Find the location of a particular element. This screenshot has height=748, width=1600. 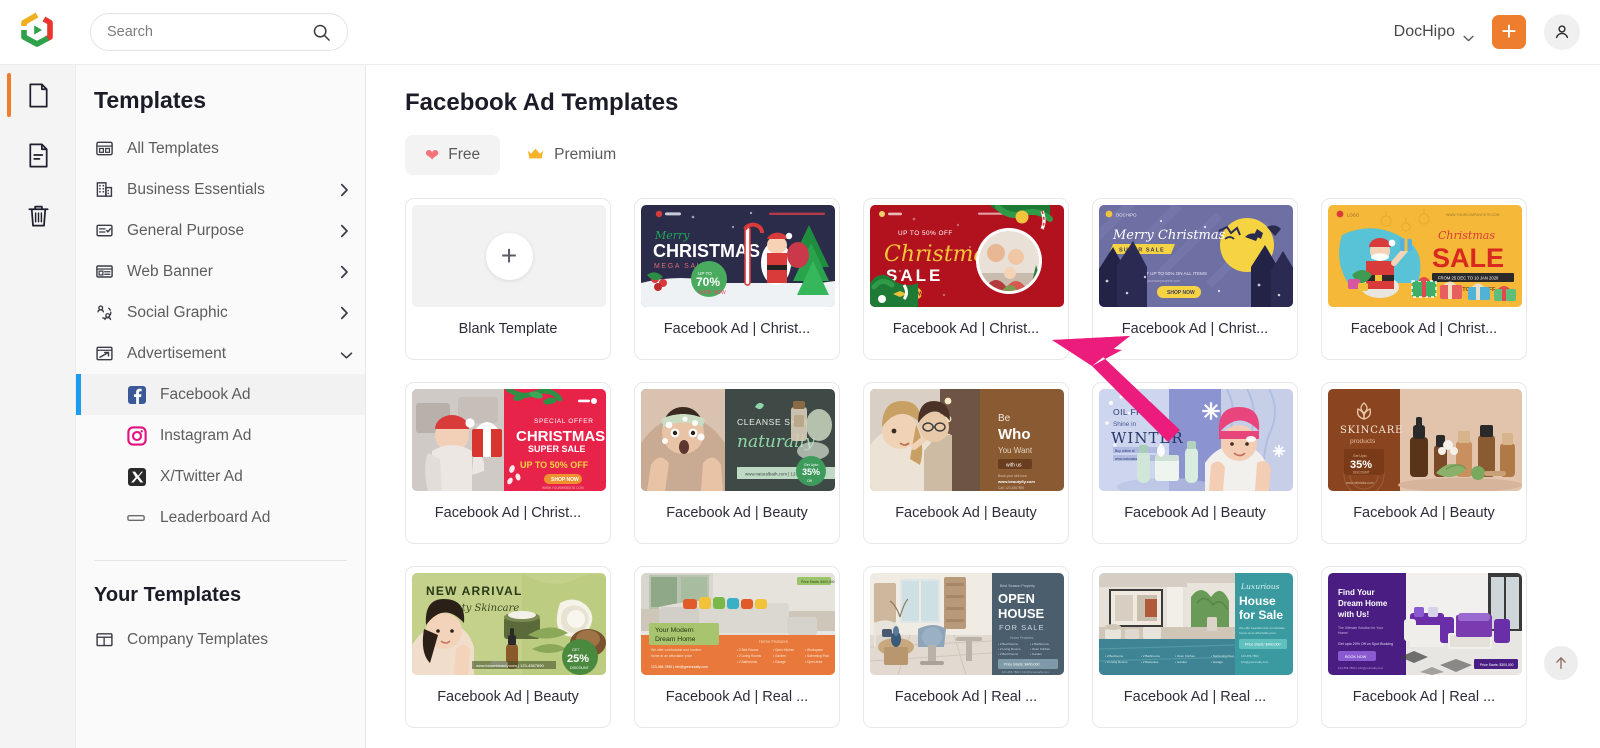

svg-text: Be is located at coordinates (1004, 418).